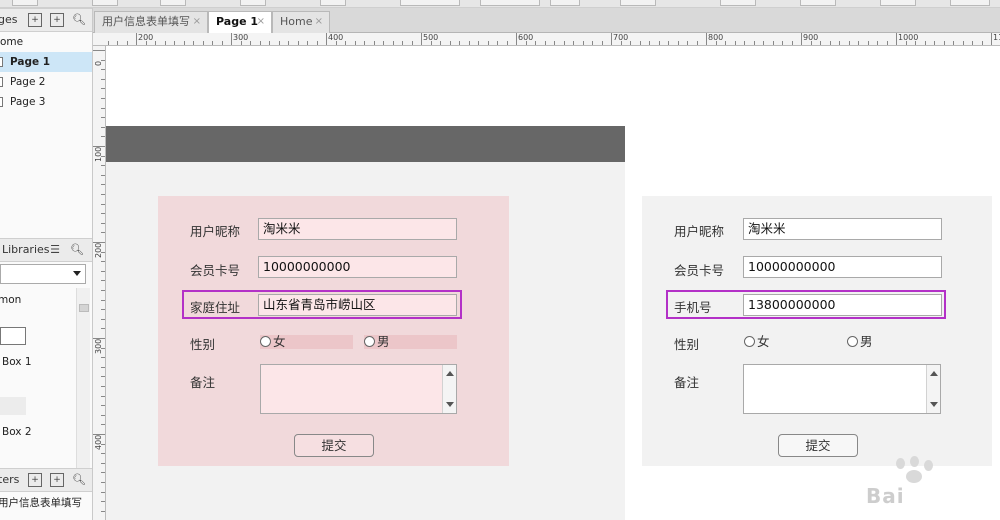  I want to click on page-item-page-2: Page 2, so click(46, 82).